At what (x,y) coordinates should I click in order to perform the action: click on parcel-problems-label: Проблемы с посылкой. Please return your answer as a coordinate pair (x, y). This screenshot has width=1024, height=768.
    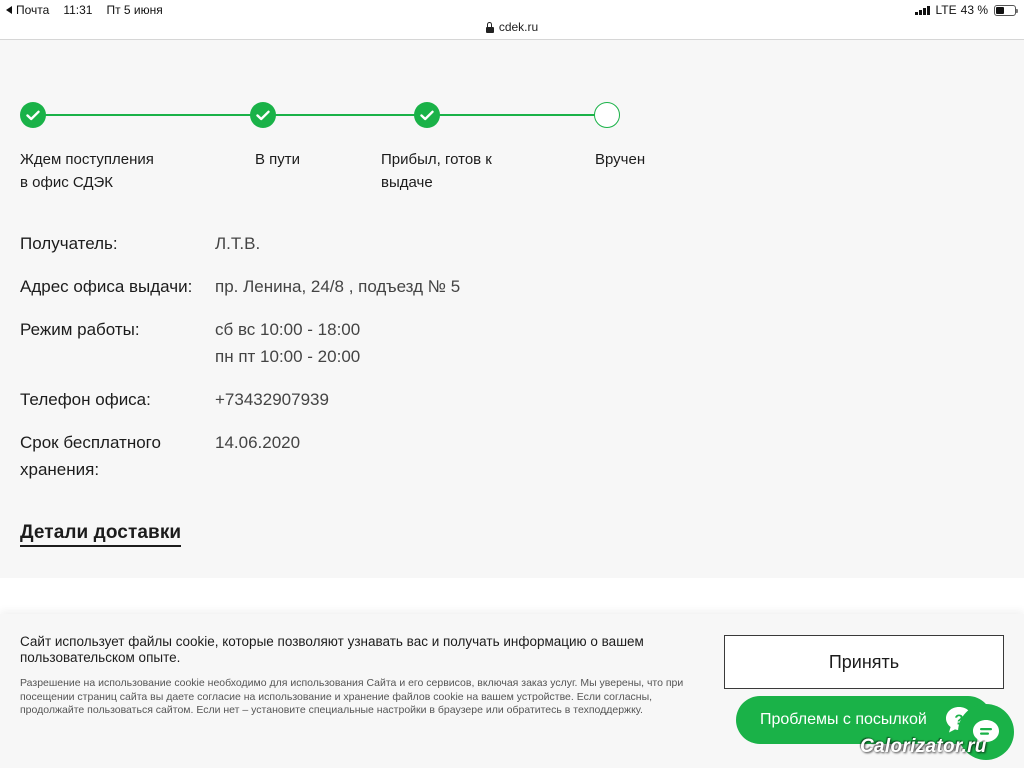
    Looking at the image, I should click on (843, 719).